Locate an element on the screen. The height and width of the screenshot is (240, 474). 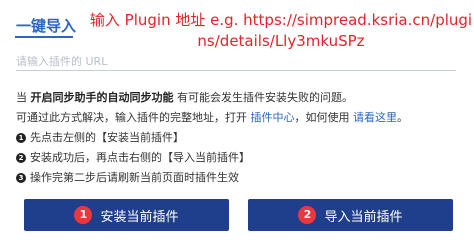
info-line-warning: 当 开启同步助手的自动同步功能 有可能会发生插件安装失败的问题。 is located at coordinates (241, 98).